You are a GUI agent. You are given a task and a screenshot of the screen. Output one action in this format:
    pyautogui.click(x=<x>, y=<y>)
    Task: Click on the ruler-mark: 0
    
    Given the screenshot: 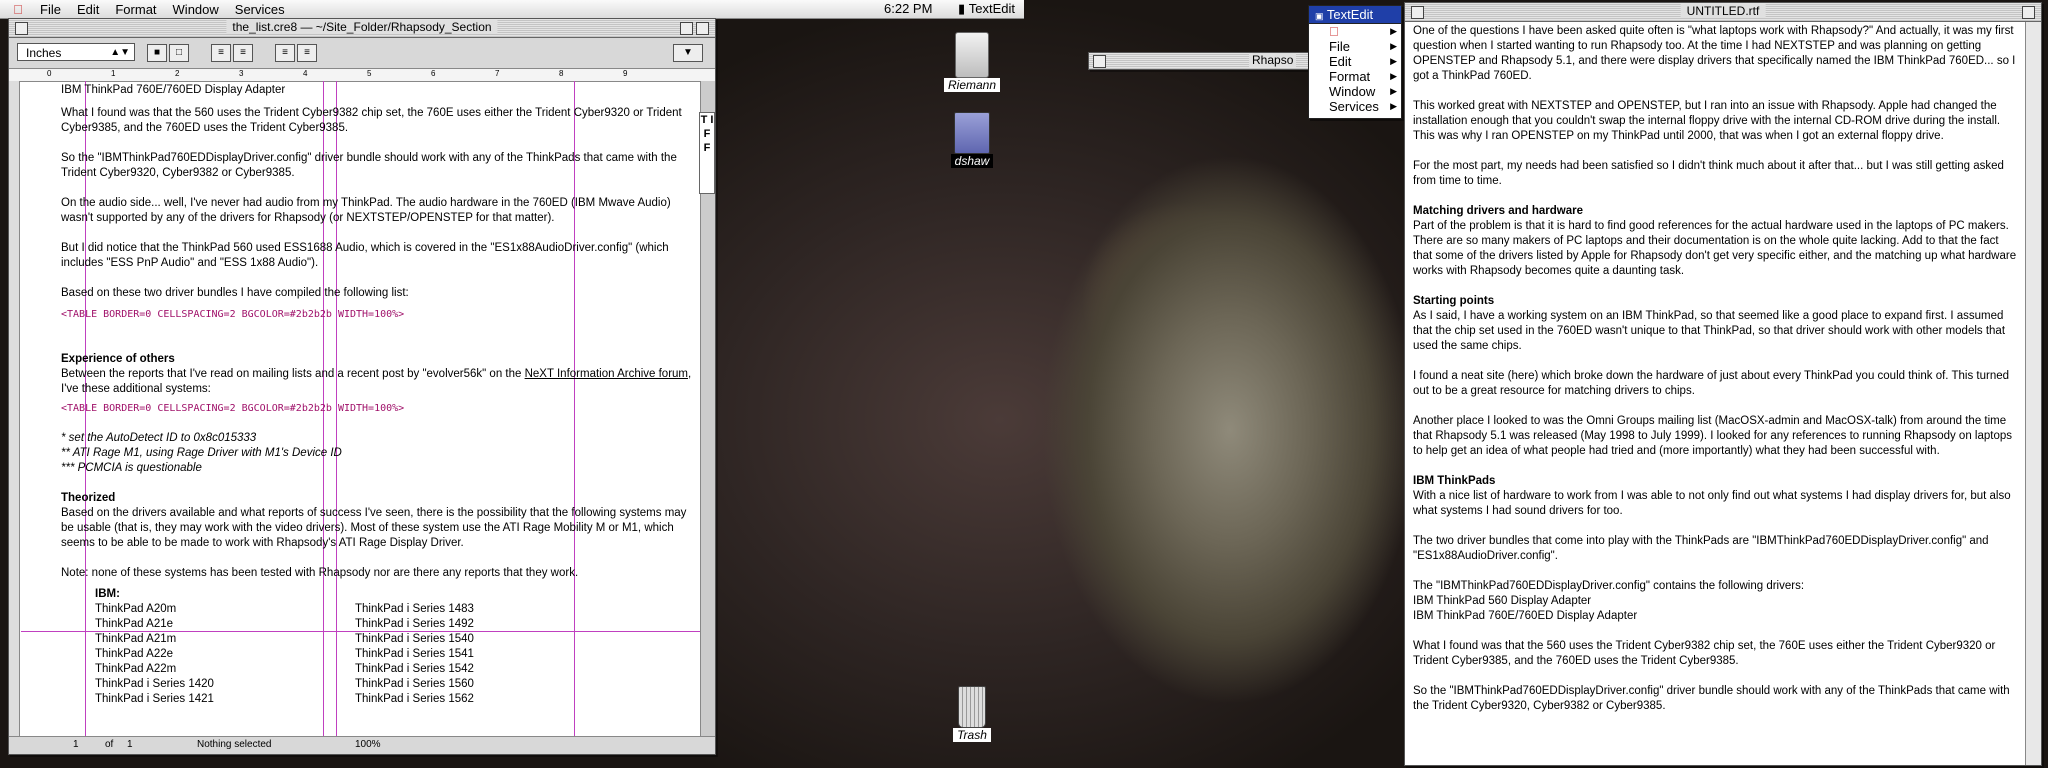 What is the action you would take?
    pyautogui.click(x=49, y=73)
    